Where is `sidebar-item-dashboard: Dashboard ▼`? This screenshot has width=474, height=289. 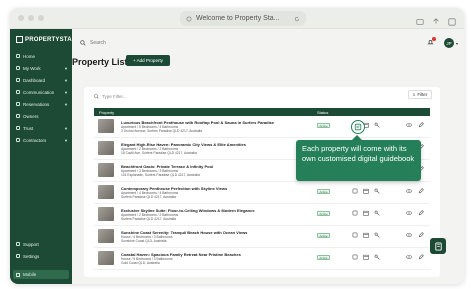
sidebar-item-dashboard: Dashboard ▼ is located at coordinates (42, 80).